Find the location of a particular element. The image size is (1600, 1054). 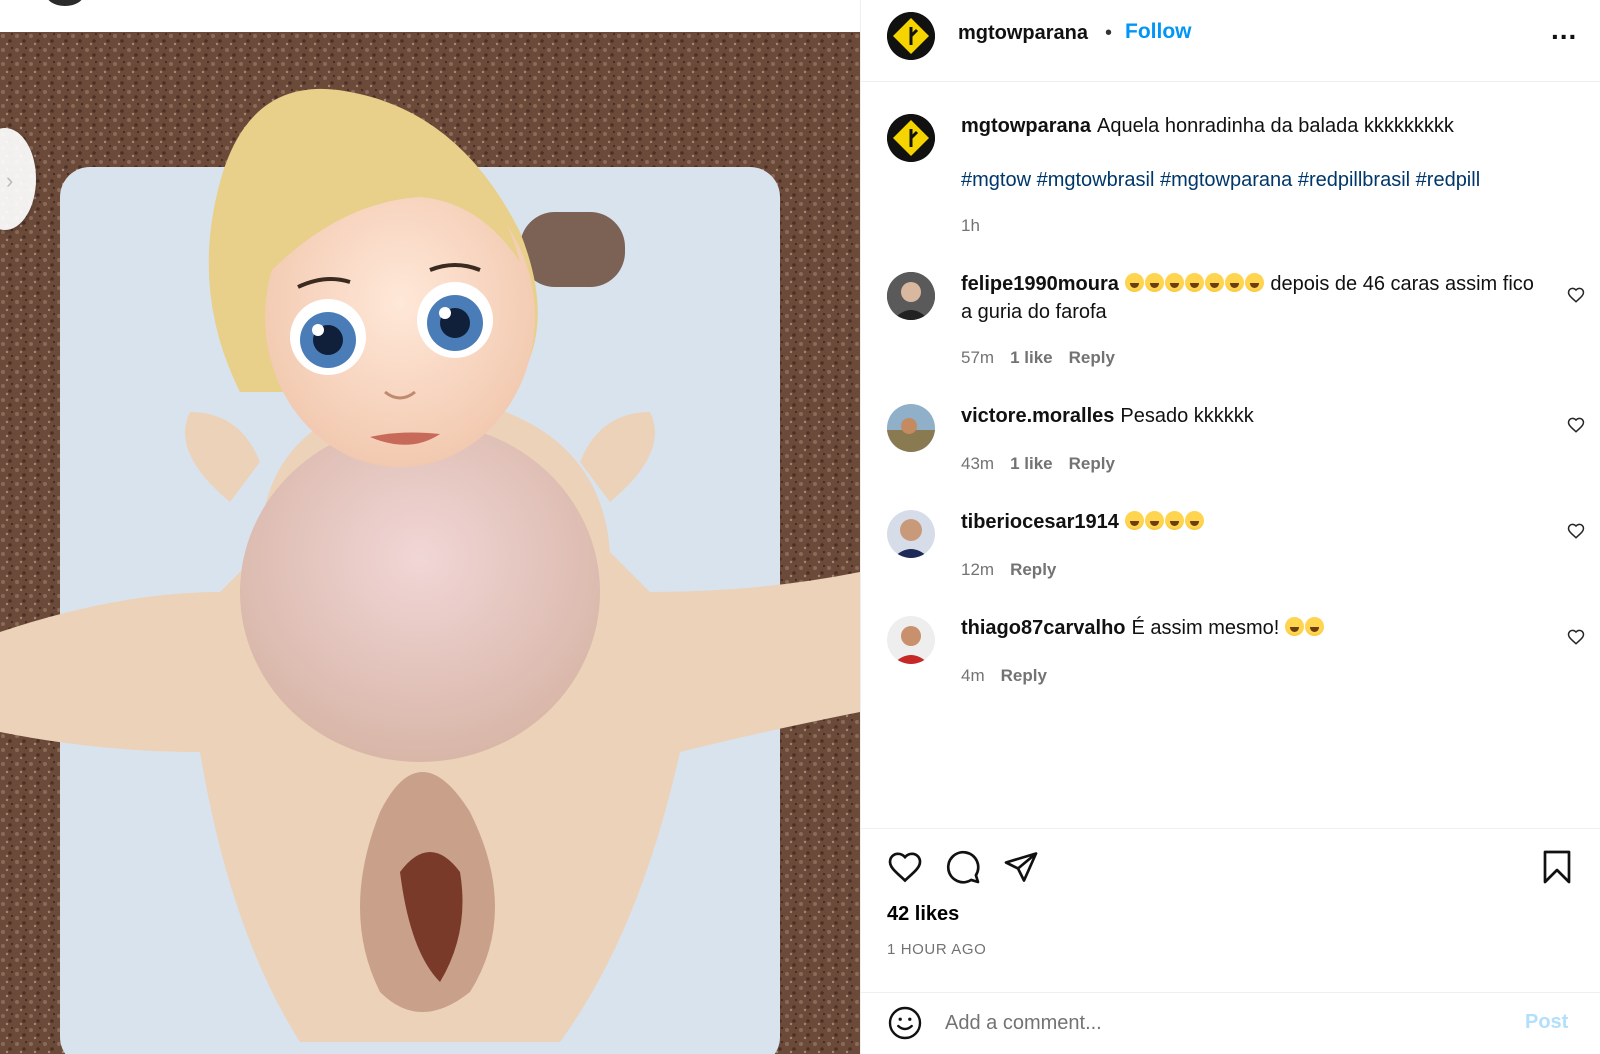

action-bar: 42 likes 1 HOUR AGO is located at coordinates (1230, 910).